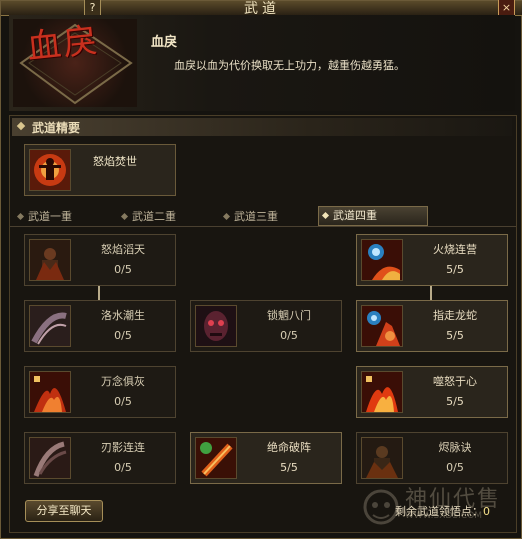  Describe the element at coordinates (455, 381) in the screenshot. I see `skill-name: 噬怒于心` at that location.